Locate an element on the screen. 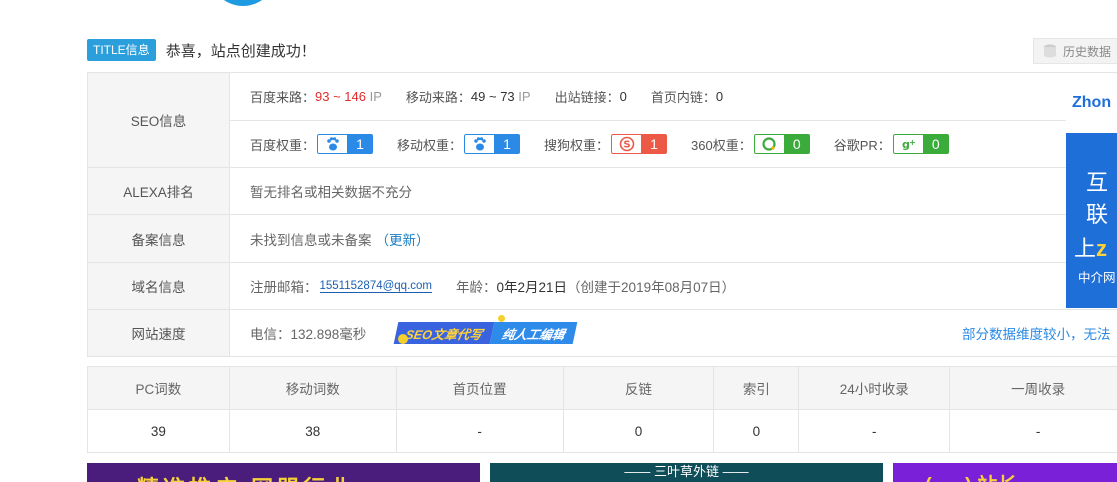  mobile-weight: 移动权重： 1 is located at coordinates (459, 144).